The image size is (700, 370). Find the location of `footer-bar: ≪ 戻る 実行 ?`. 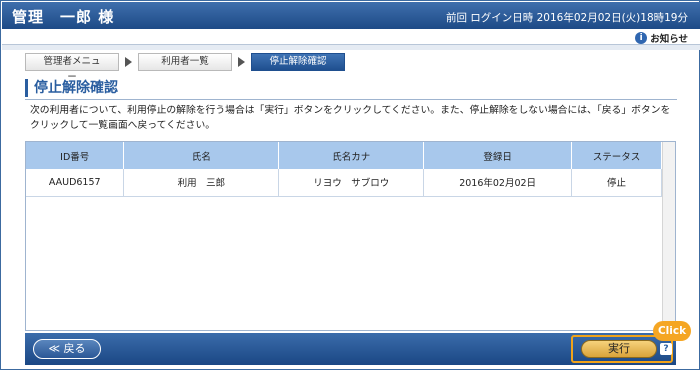

footer-bar: ≪ 戻る 実行 ? is located at coordinates (350, 349).